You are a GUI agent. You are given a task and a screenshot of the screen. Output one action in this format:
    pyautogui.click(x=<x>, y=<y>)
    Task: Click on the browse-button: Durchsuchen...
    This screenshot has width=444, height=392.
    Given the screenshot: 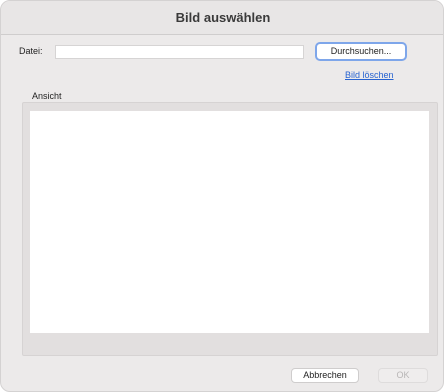 What is the action you would take?
    pyautogui.click(x=361, y=51)
    